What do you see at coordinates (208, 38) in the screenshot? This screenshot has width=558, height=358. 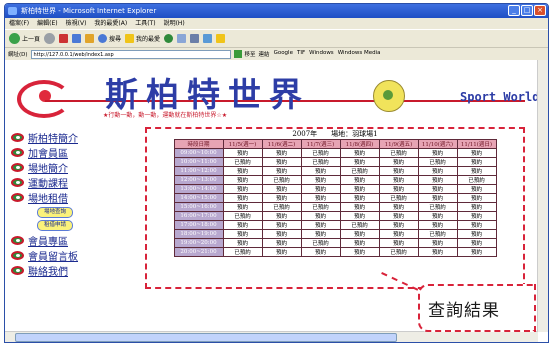 I see `edit-icon` at bounding box center [208, 38].